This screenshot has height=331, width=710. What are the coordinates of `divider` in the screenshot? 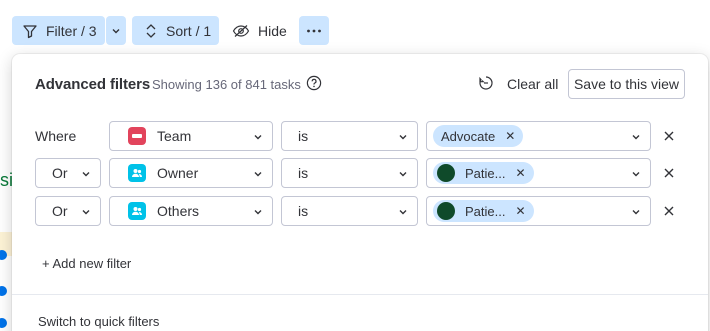 It's located at (360, 294).